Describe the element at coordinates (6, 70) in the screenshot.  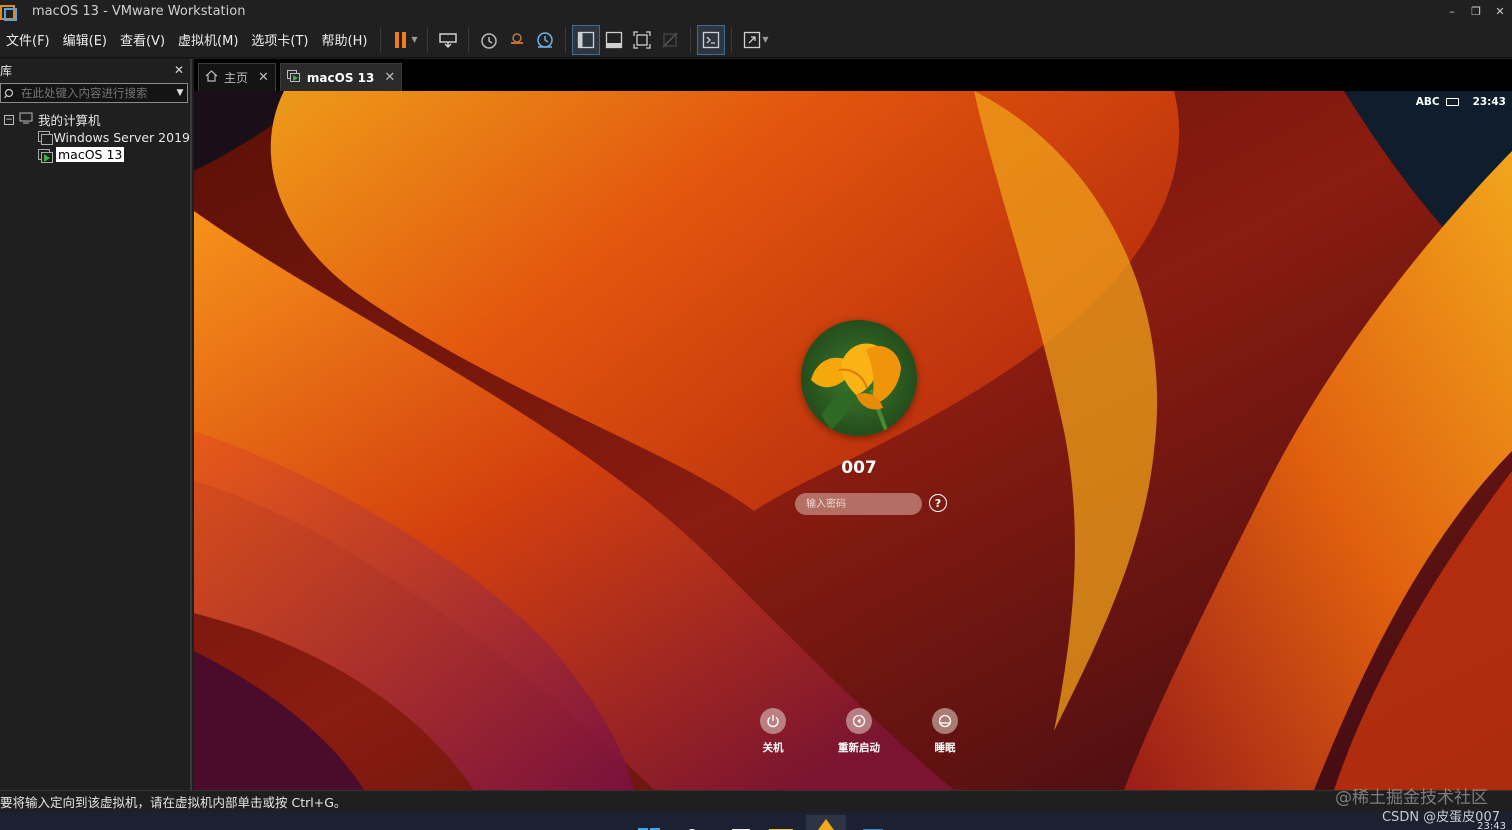
I see `library-title: 库` at that location.